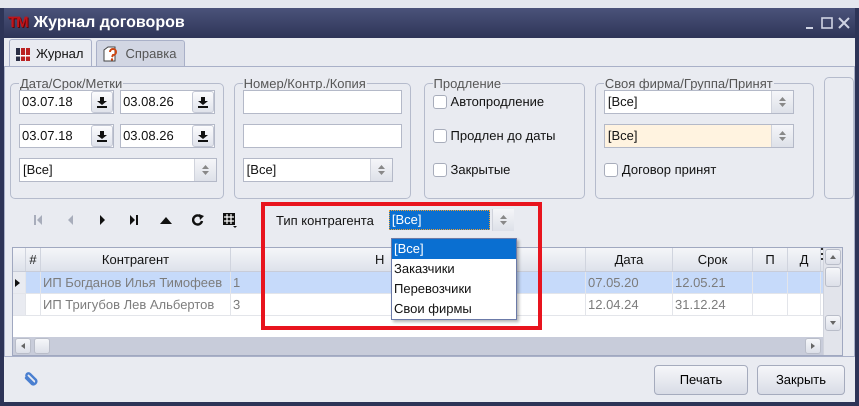  I want to click on group-title: Дата/Срок/Метки, so click(71, 83).